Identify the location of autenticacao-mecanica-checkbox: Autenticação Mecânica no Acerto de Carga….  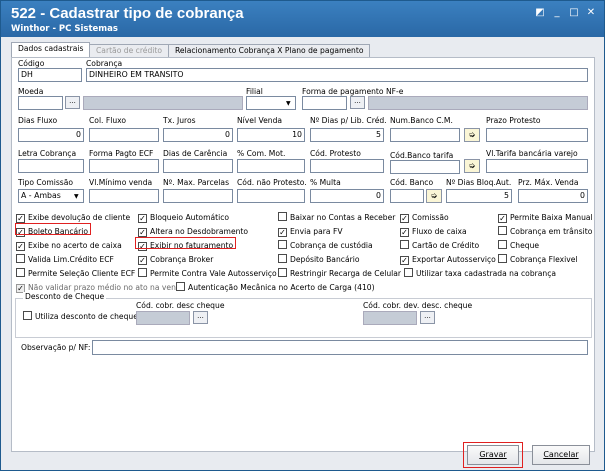
(275, 287).